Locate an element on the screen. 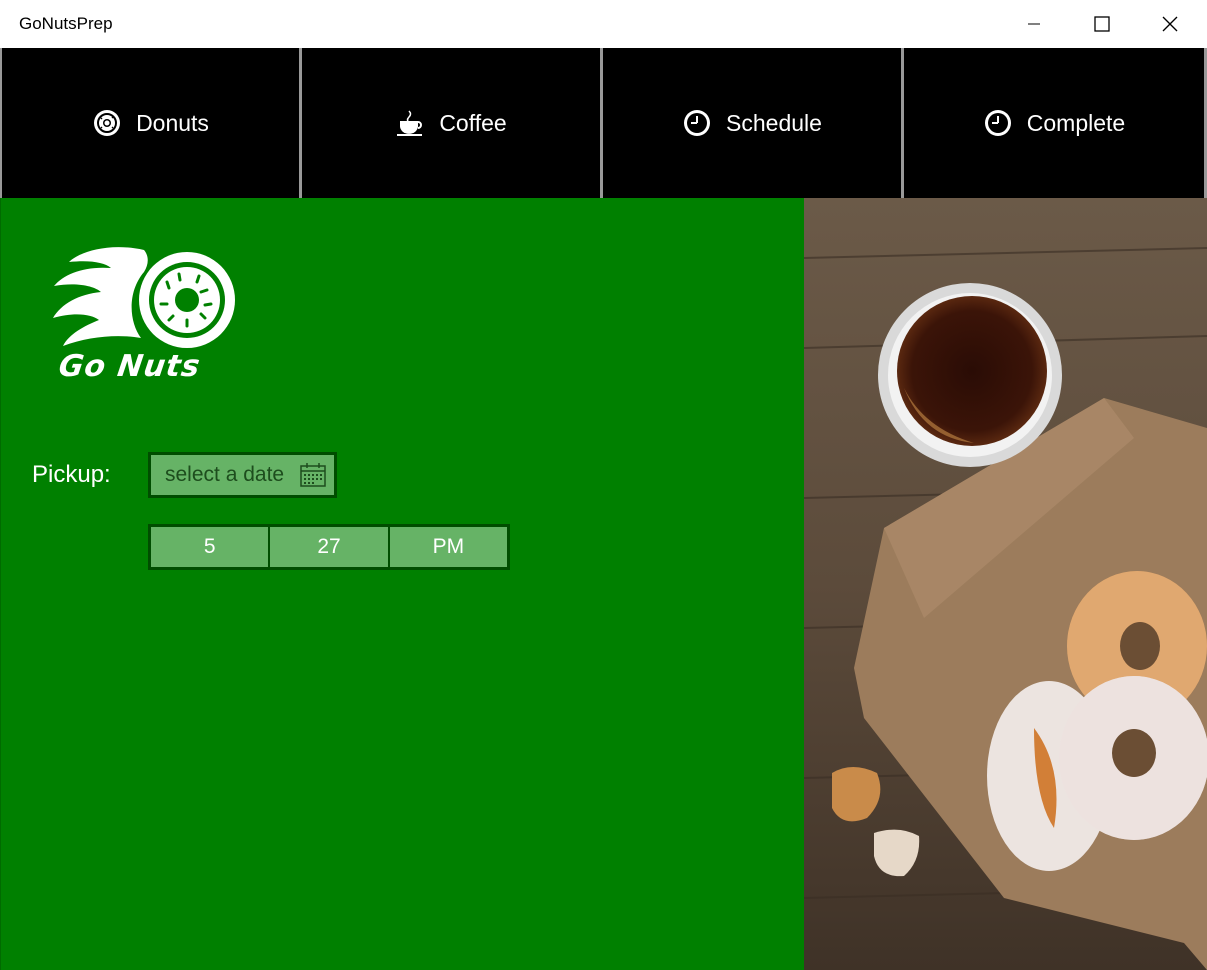 The height and width of the screenshot is (970, 1207). tab-complete: Complete is located at coordinates (1054, 123).